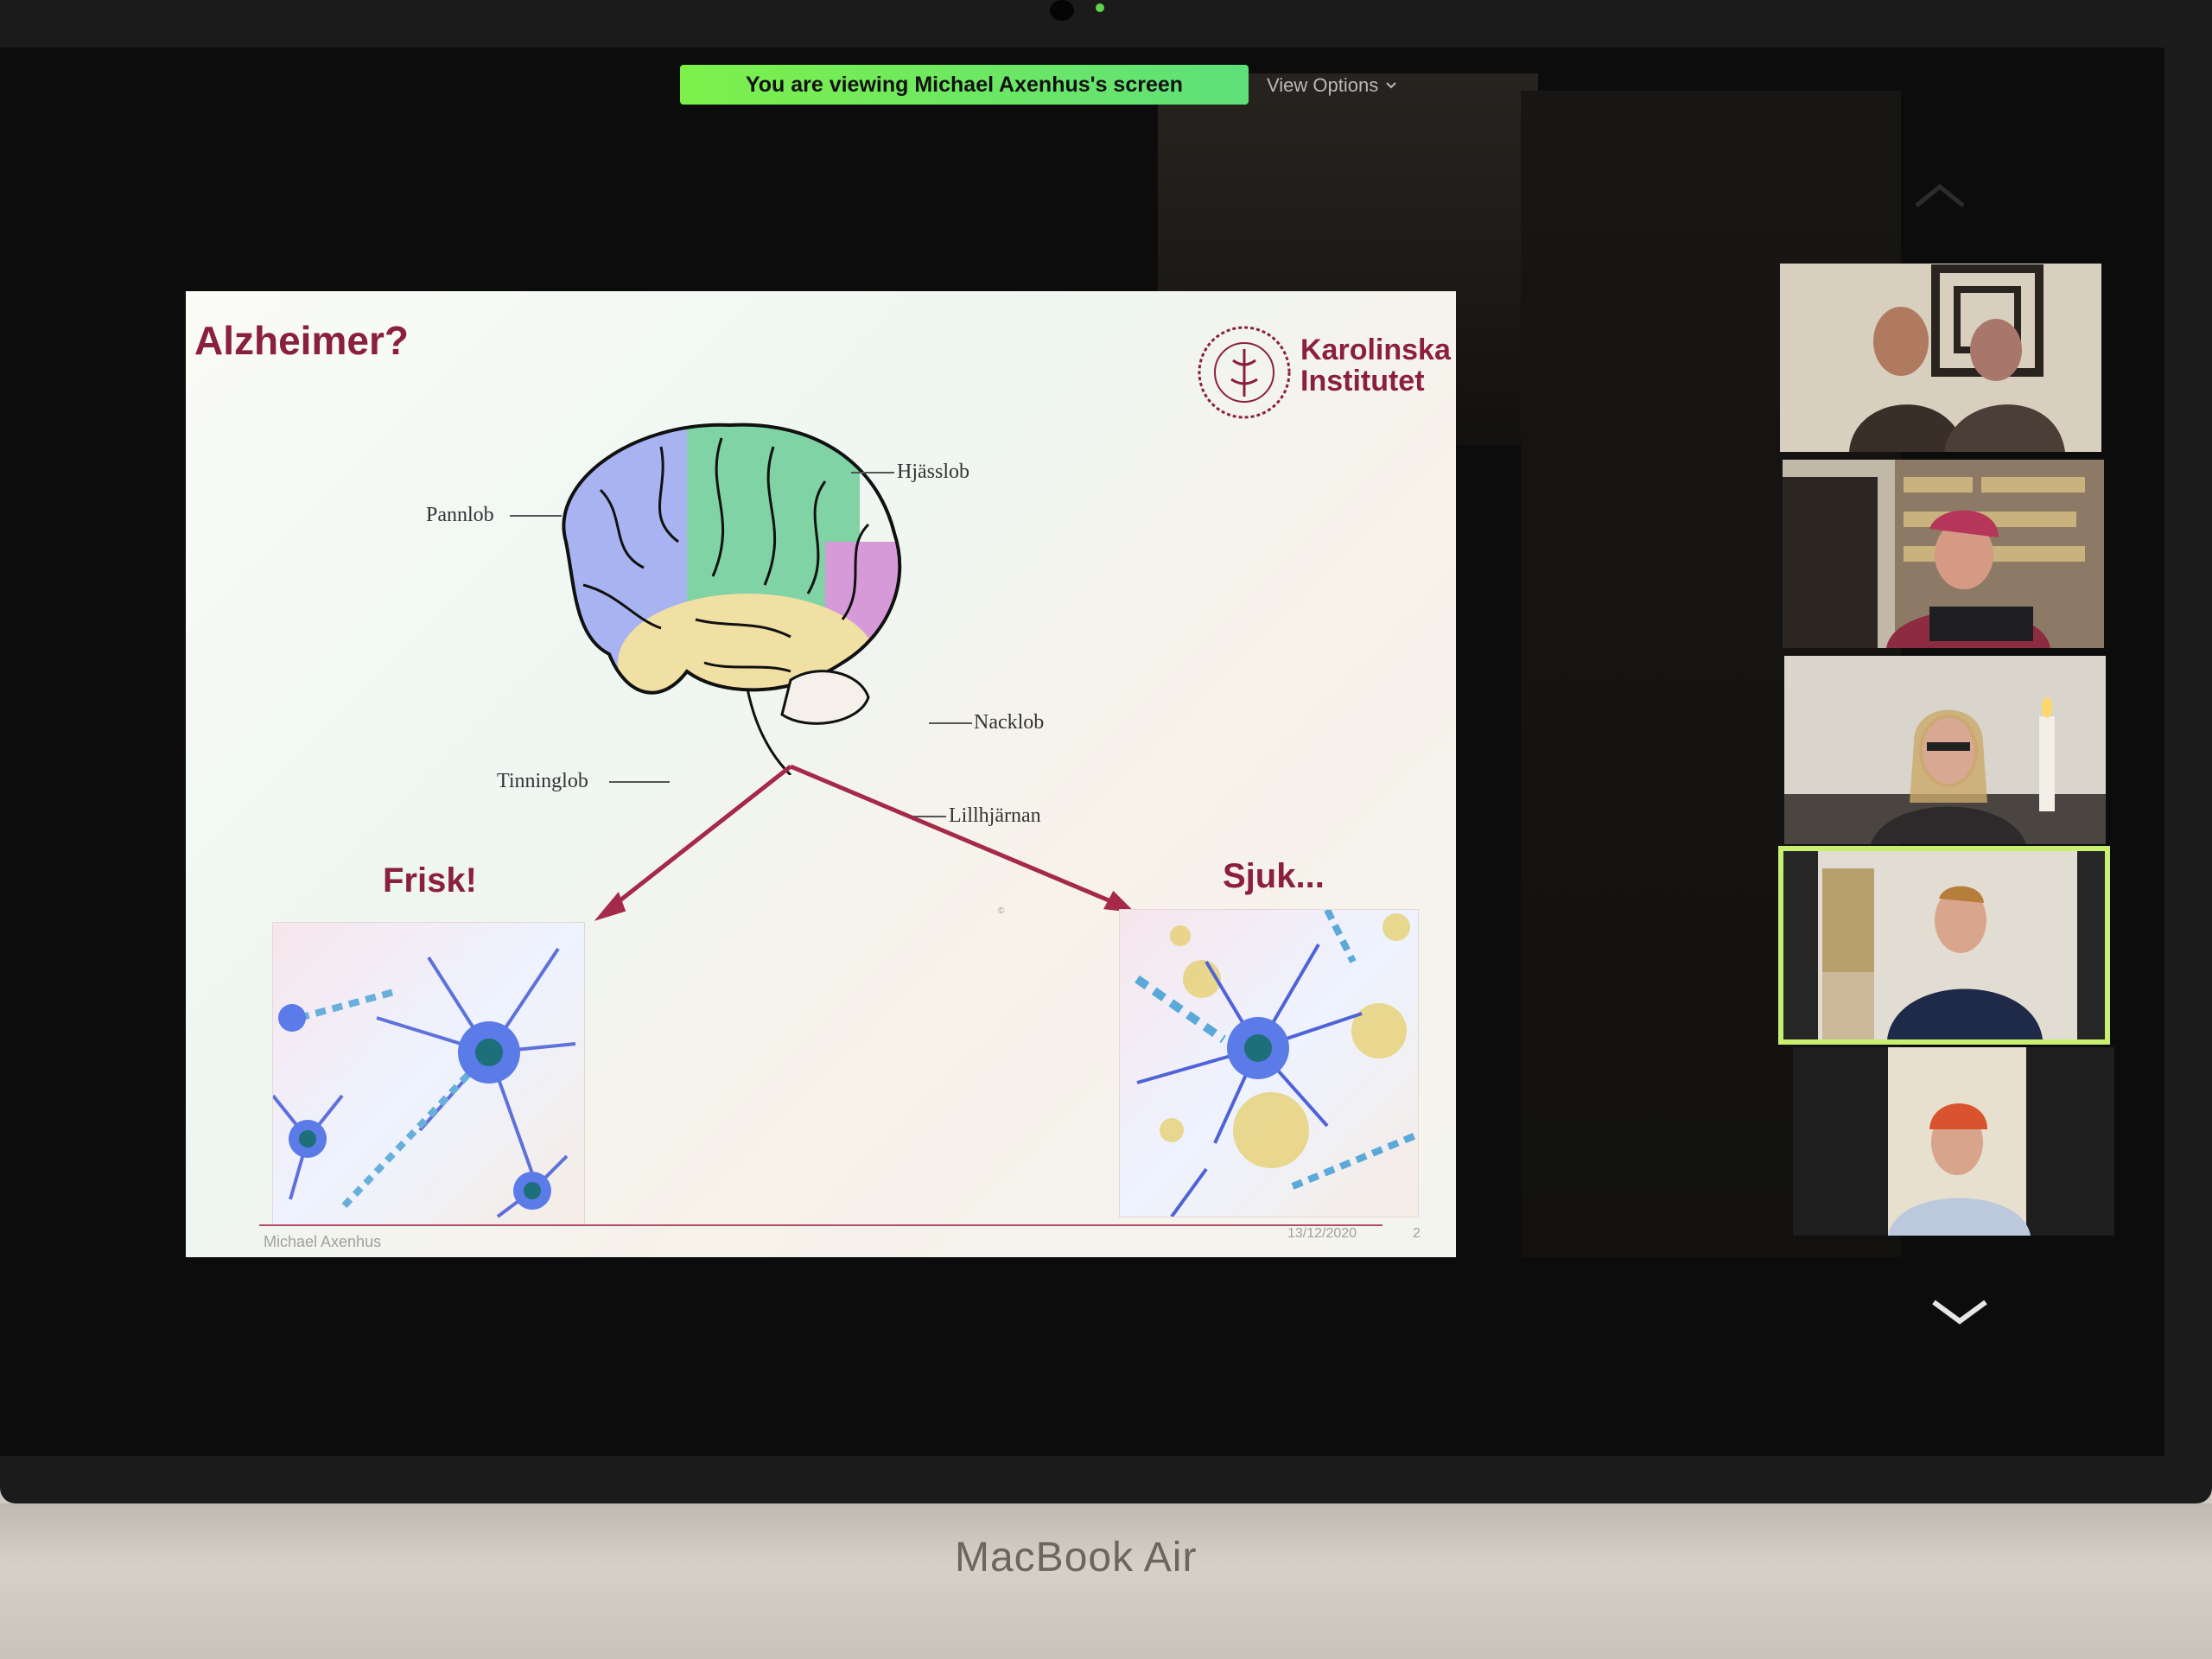 The height and width of the screenshot is (1659, 2212). Describe the element at coordinates (933, 472) in the screenshot. I see `lobe-label-top: Hjässlob` at that location.